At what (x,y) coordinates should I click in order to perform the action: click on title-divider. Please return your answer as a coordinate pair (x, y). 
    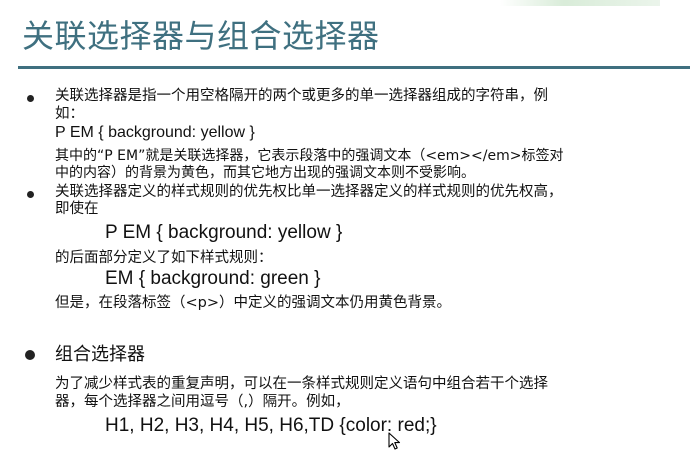
    Looking at the image, I should click on (354, 67).